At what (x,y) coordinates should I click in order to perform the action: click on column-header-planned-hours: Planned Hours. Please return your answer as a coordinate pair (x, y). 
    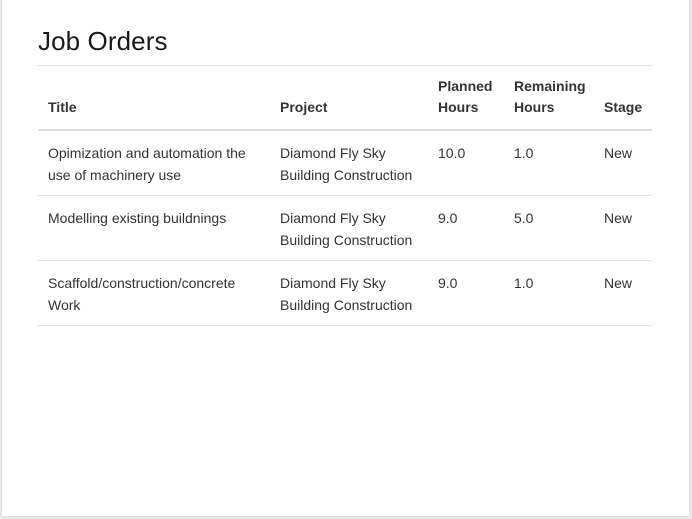
    Looking at the image, I should click on (466, 98).